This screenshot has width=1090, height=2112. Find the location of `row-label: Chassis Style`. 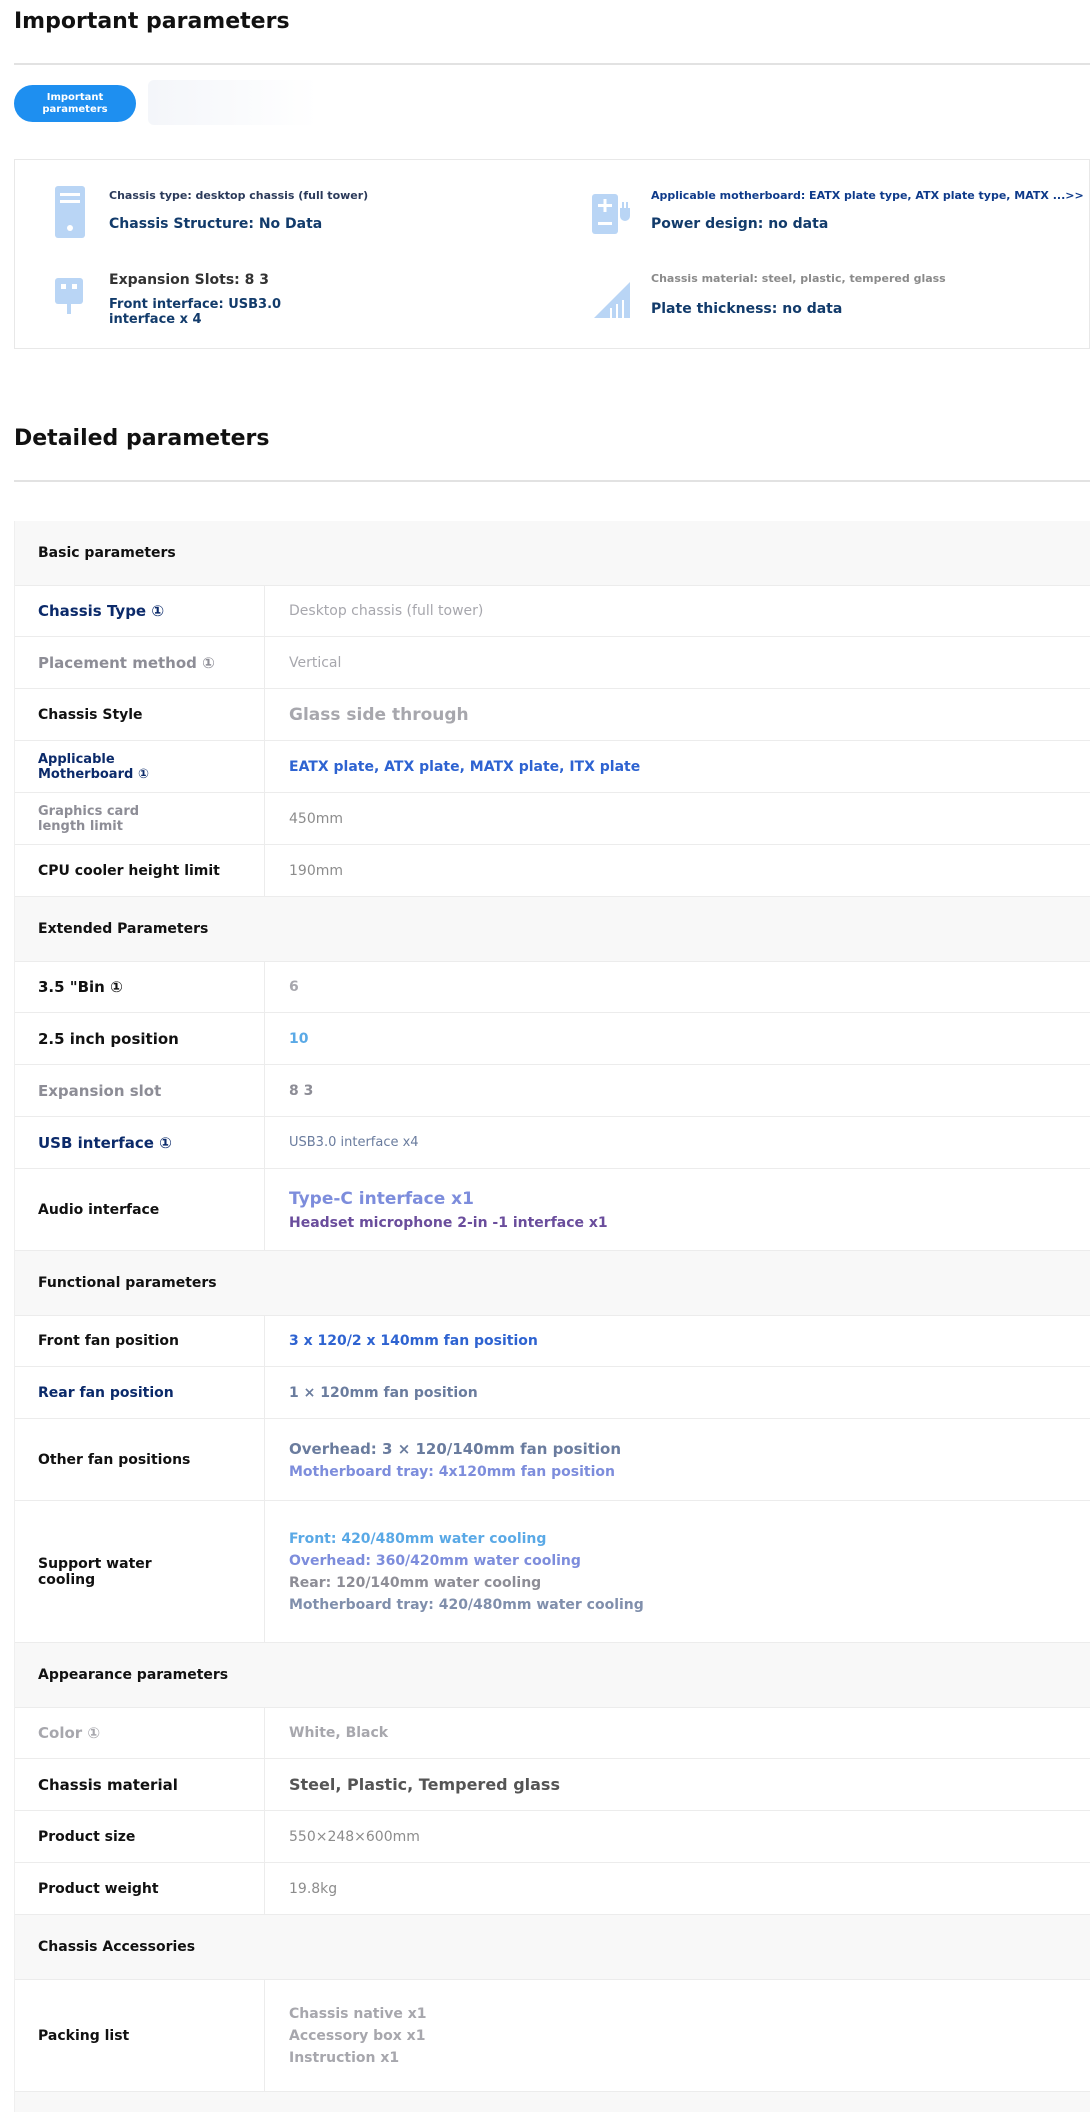

row-label: Chassis Style is located at coordinates (140, 714).